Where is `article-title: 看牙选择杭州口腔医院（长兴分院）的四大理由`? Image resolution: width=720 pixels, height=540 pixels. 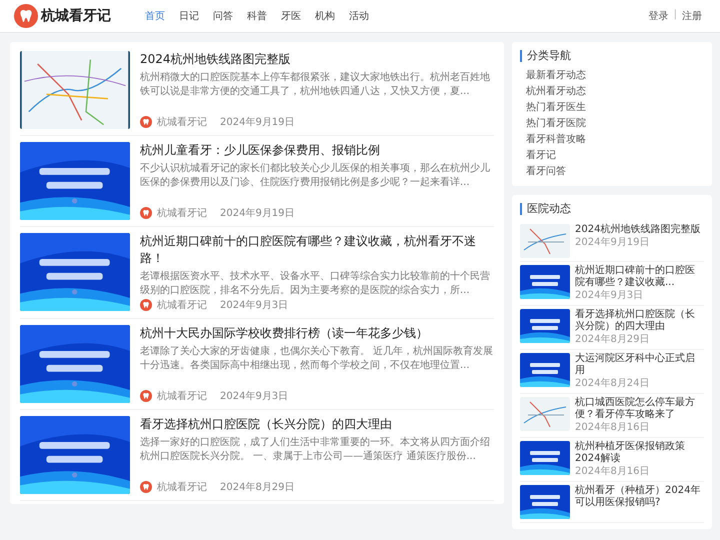
article-title: 看牙选择杭州口腔医院（长兴分院）的四大理由 is located at coordinates (317, 424).